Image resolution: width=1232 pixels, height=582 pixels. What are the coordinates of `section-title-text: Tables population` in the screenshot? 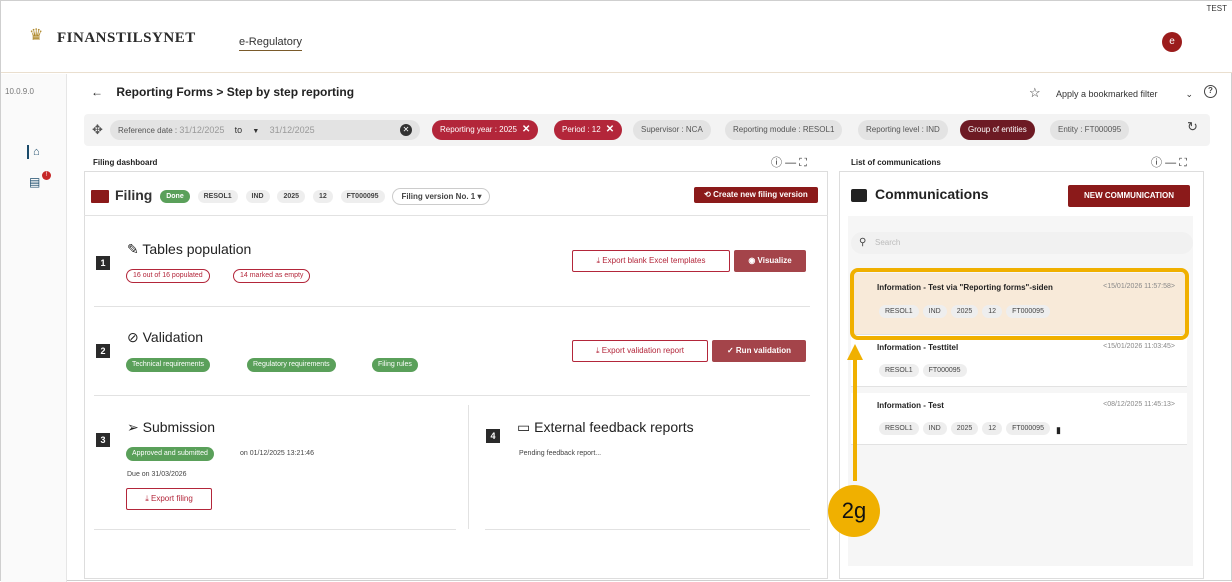 It's located at (197, 249).